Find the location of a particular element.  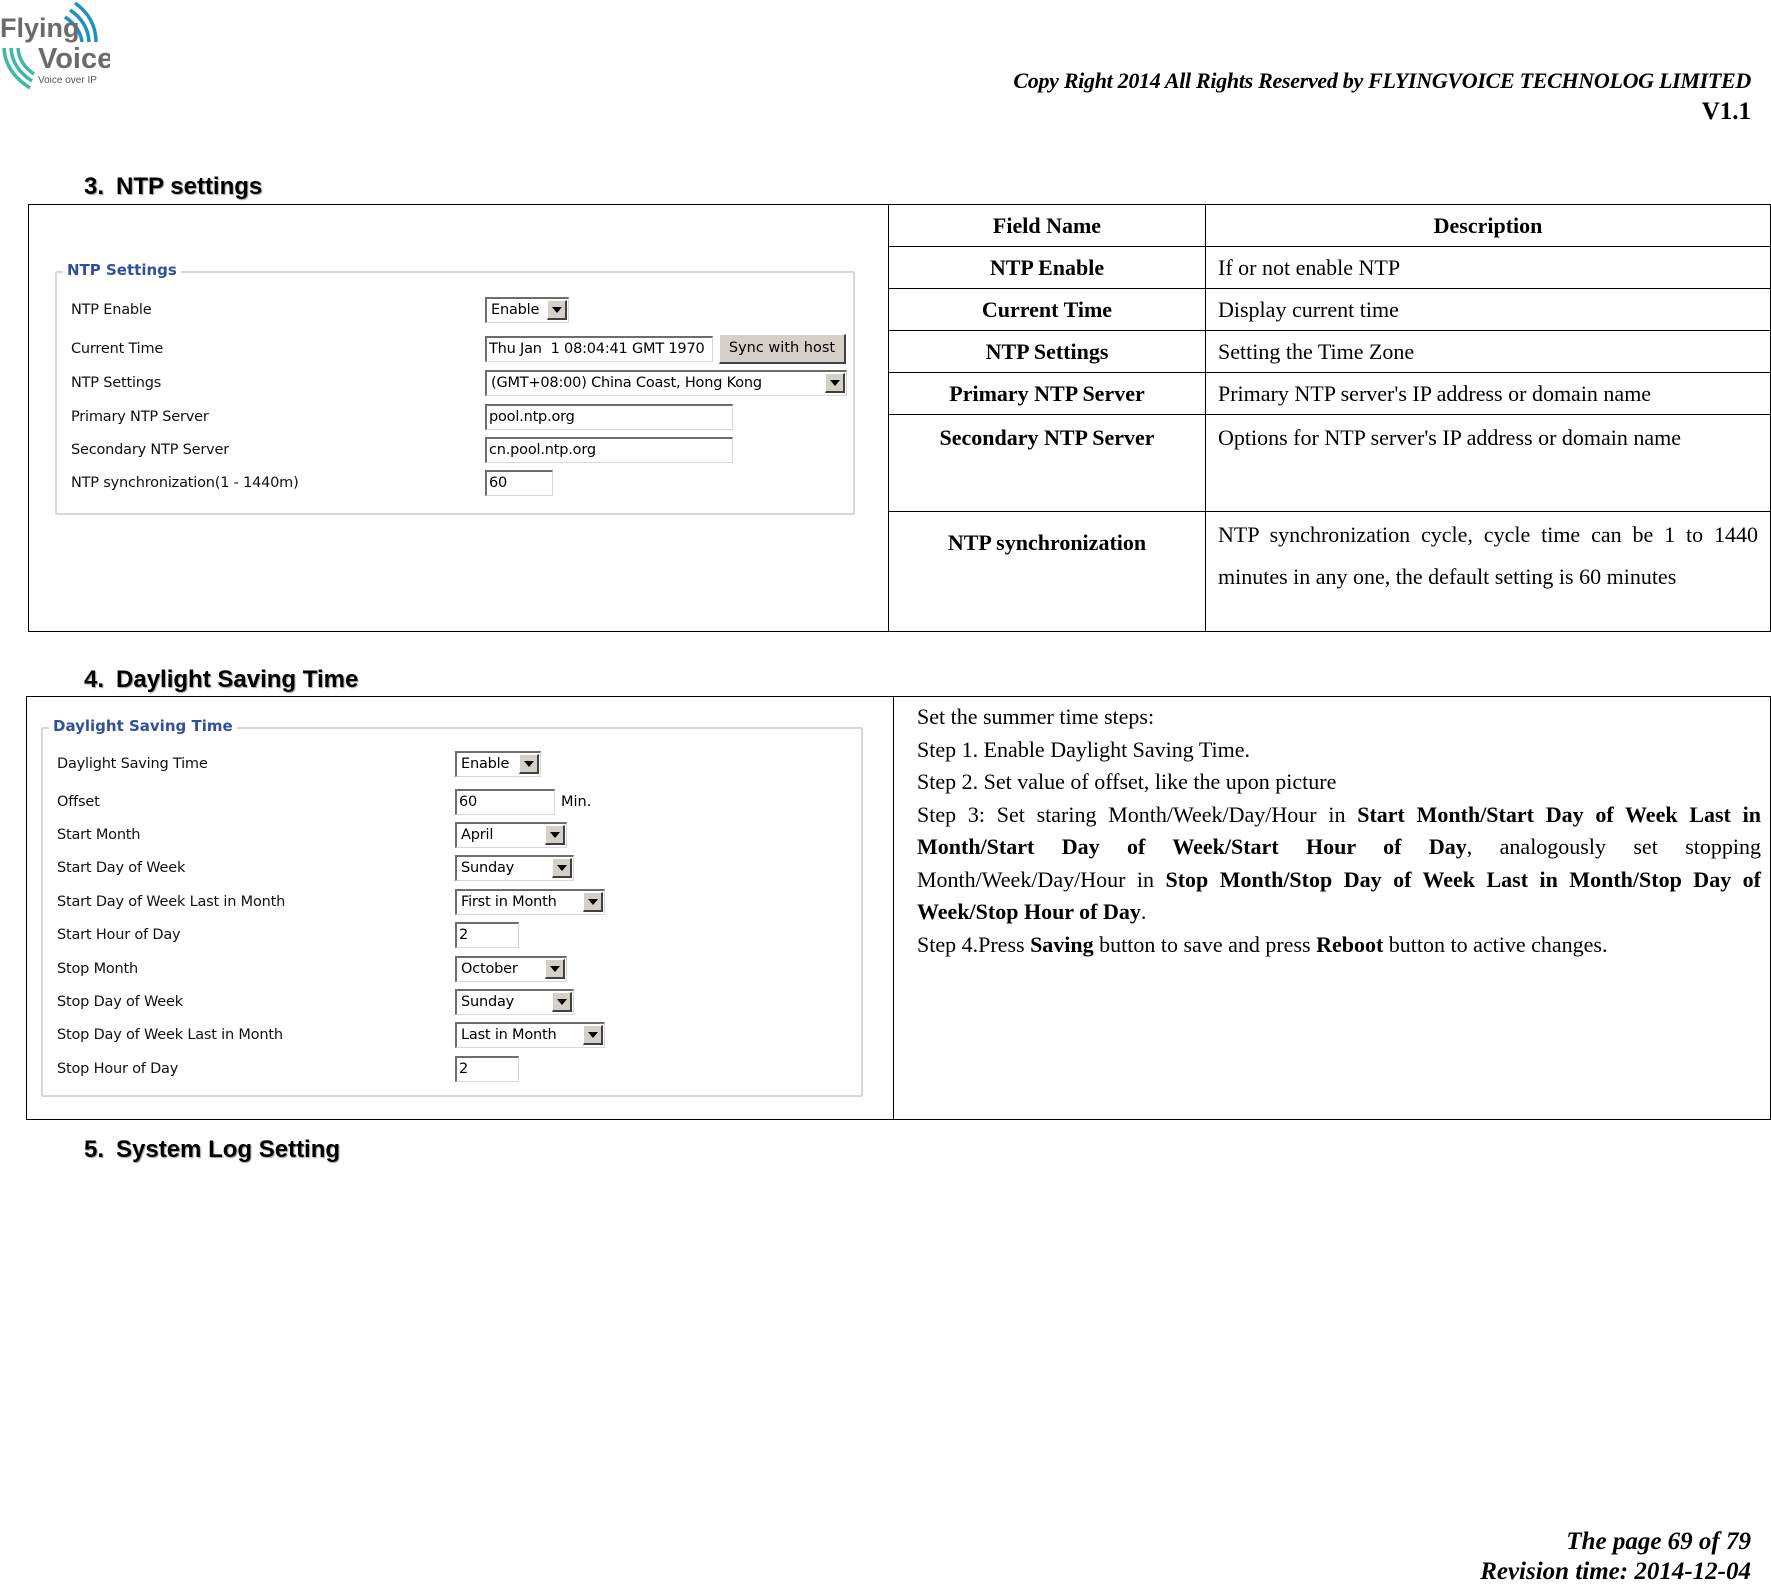

step-text: button to save and press is located at coordinates (1205, 944).